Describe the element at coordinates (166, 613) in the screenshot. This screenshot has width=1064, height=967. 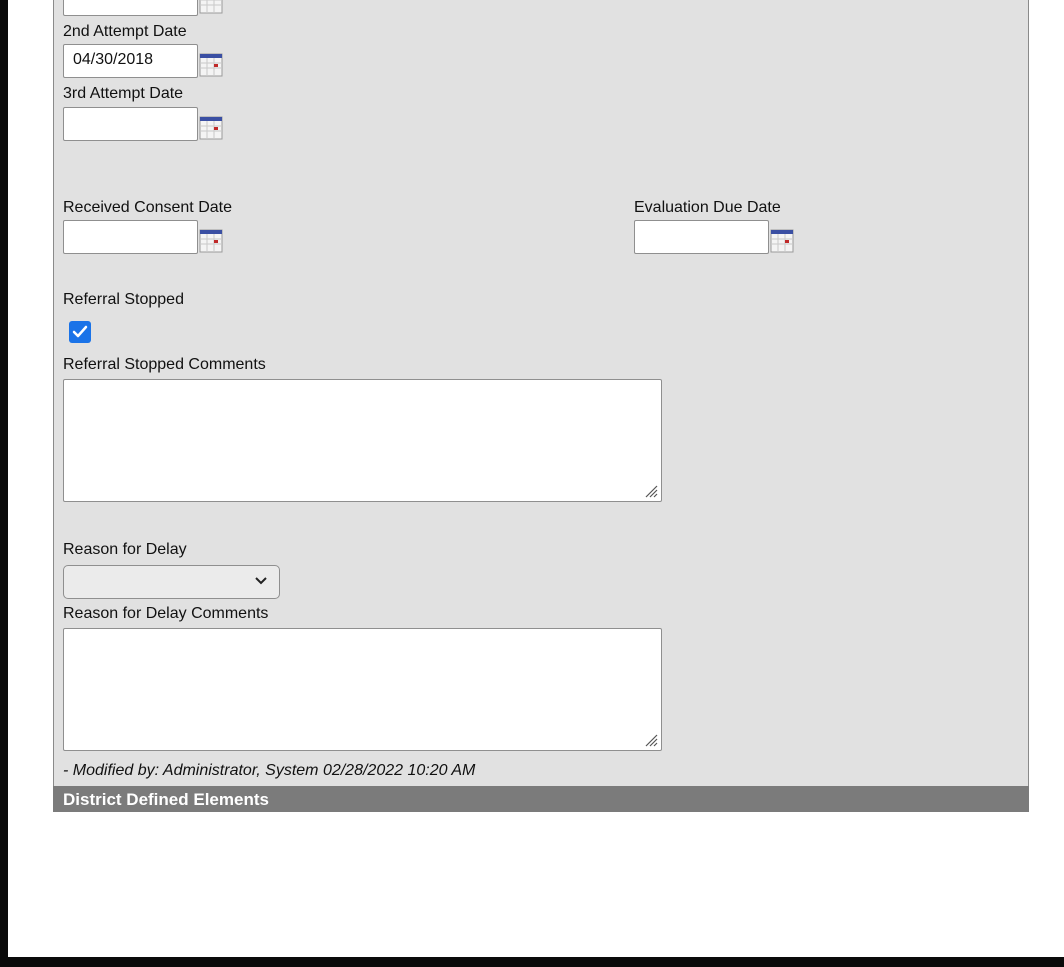
I see `reason-for-delay-comments-label: Reason for Delay Comments` at that location.